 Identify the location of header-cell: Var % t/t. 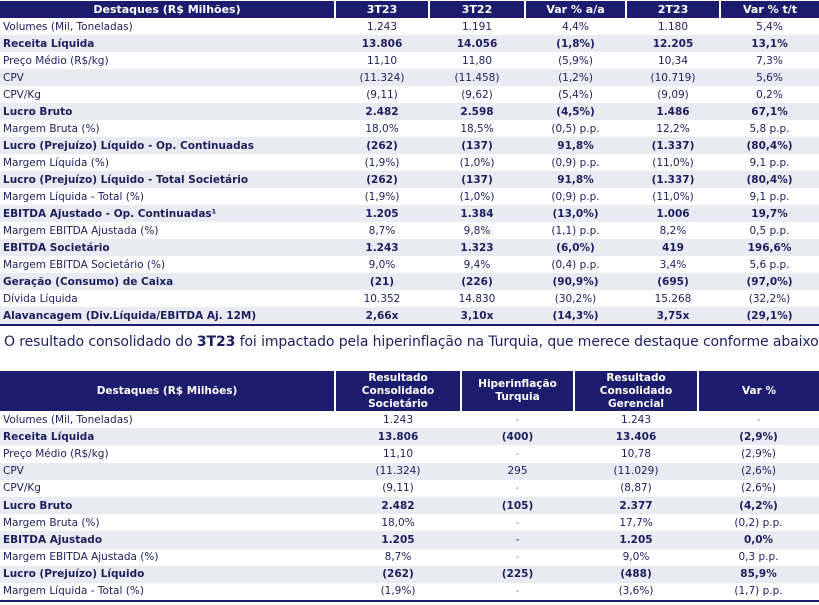
(769, 9).